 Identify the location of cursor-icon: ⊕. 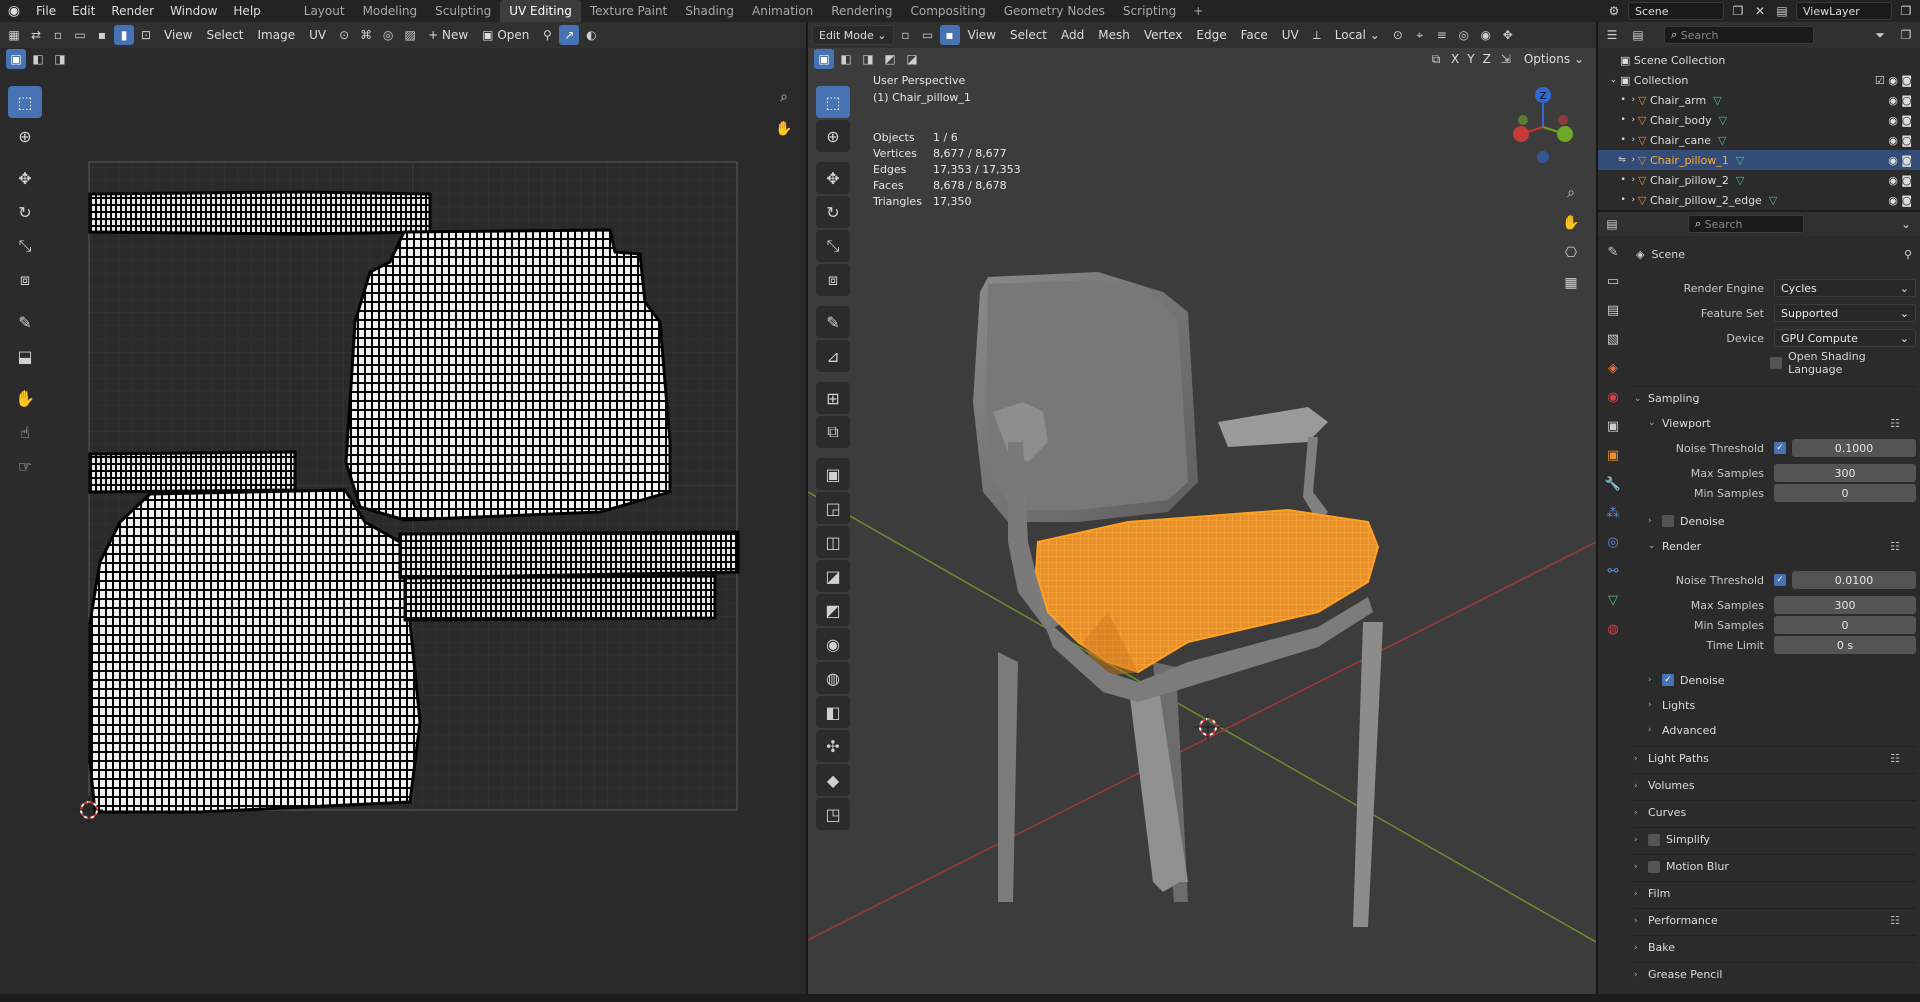
(833, 136).